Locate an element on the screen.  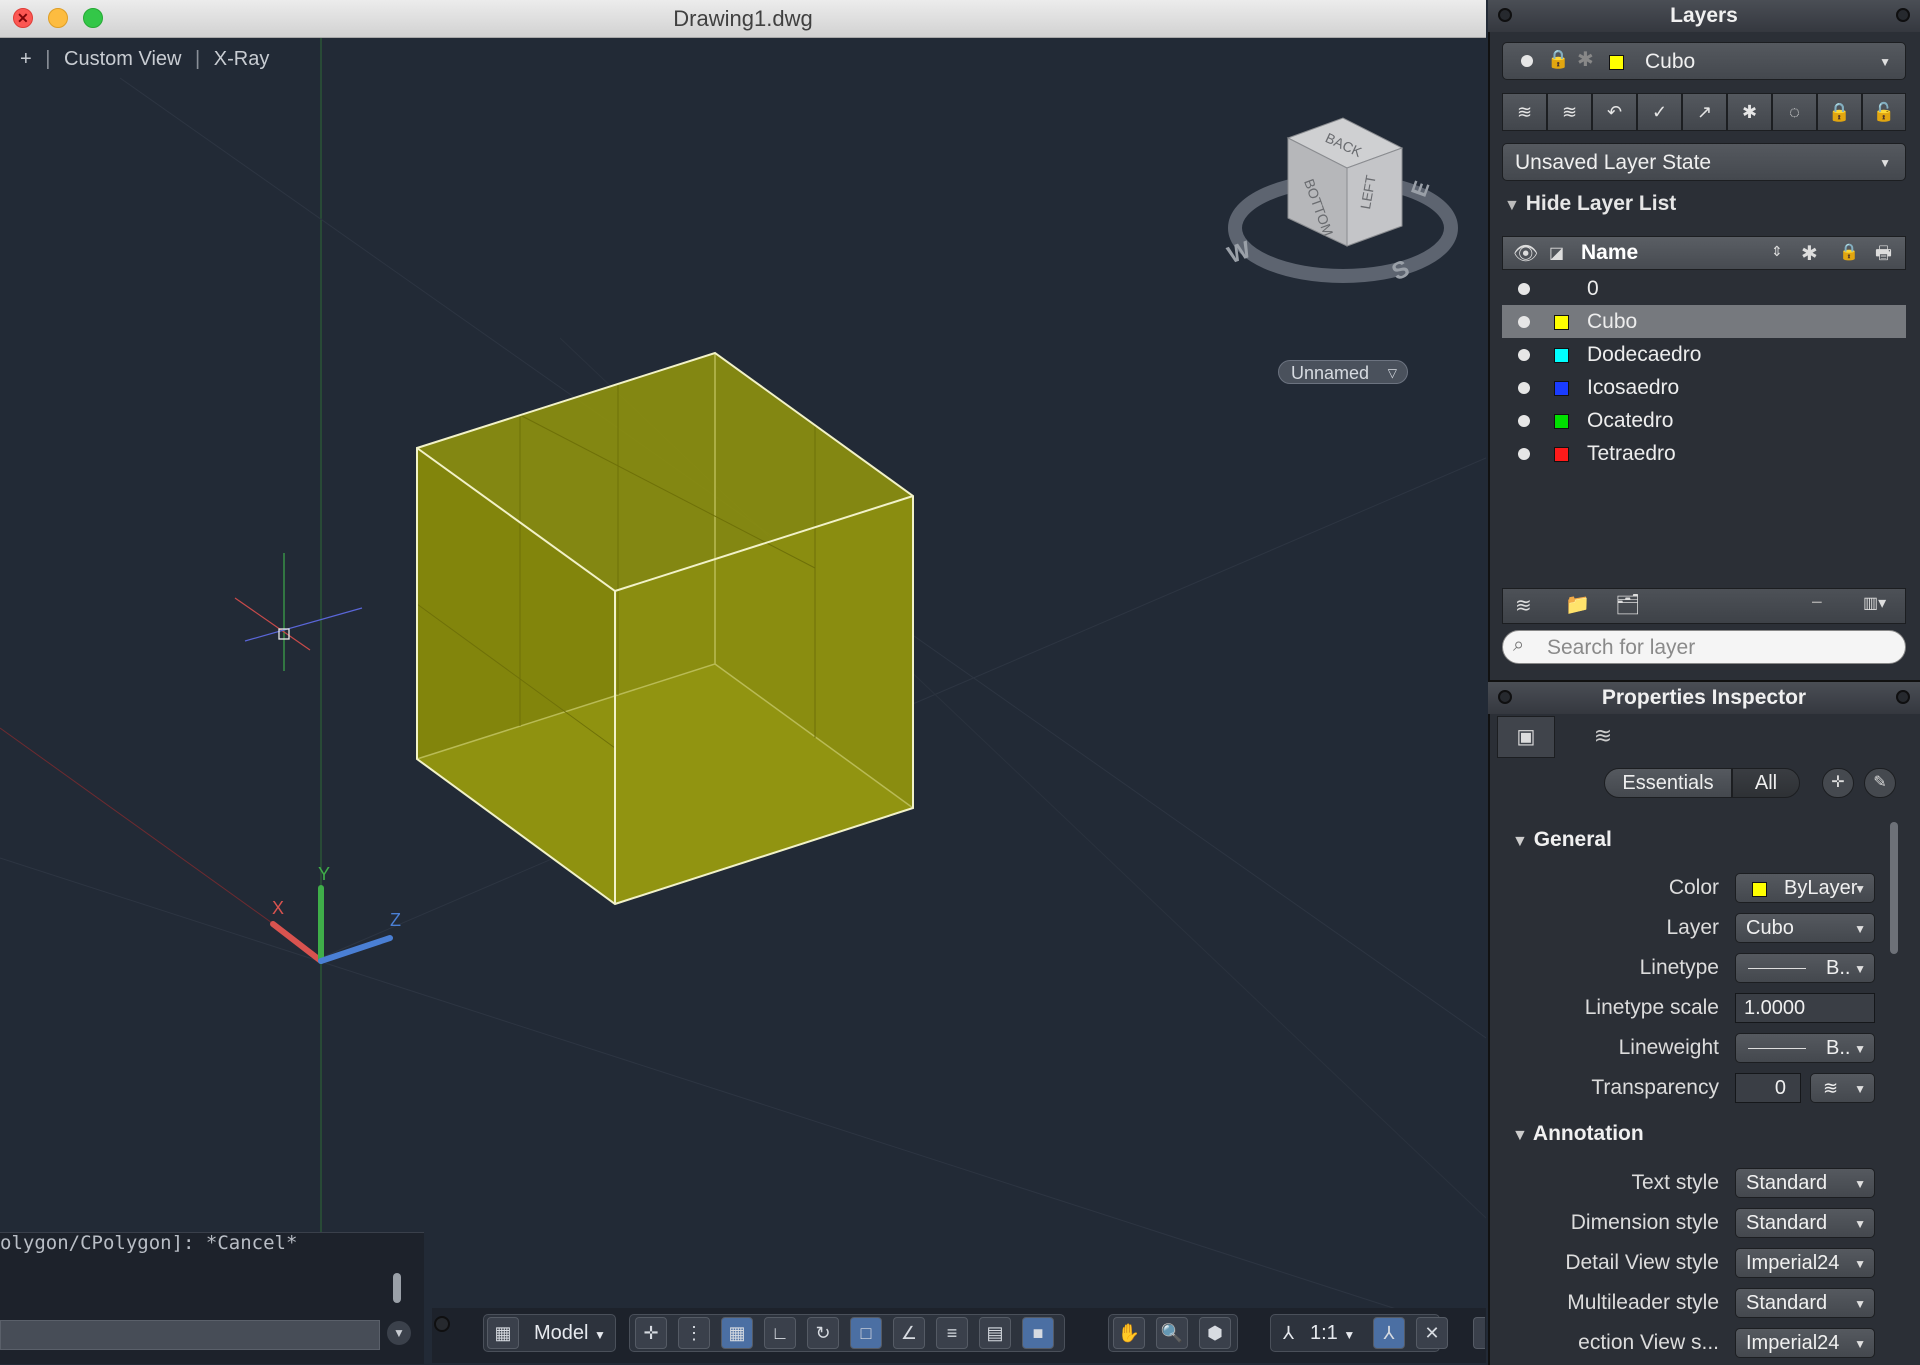
annotation-scale-icon: ⅄ is located at coordinates (1294, 1333).